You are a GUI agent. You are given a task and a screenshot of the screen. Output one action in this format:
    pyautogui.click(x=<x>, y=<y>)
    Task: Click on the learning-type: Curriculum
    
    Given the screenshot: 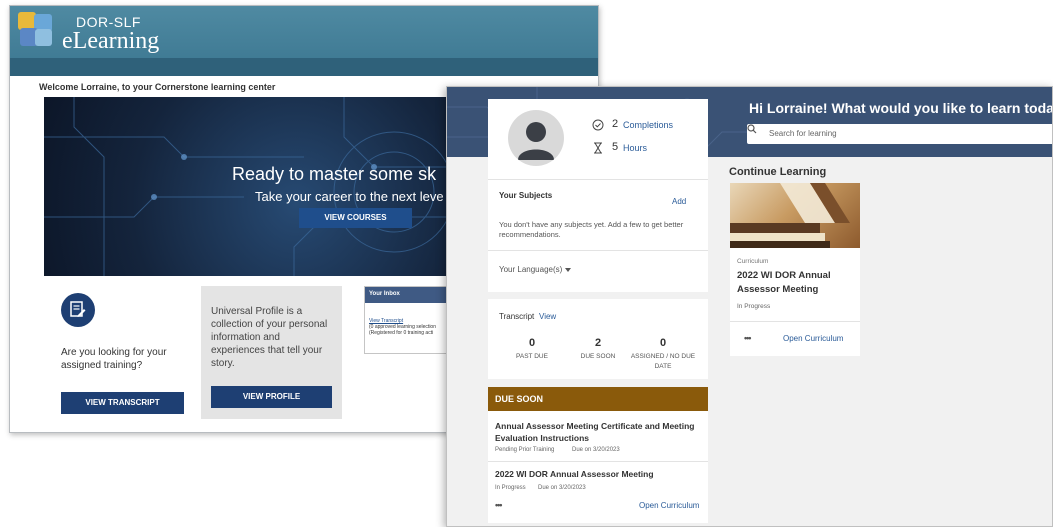 What is the action you would take?
    pyautogui.click(x=753, y=261)
    